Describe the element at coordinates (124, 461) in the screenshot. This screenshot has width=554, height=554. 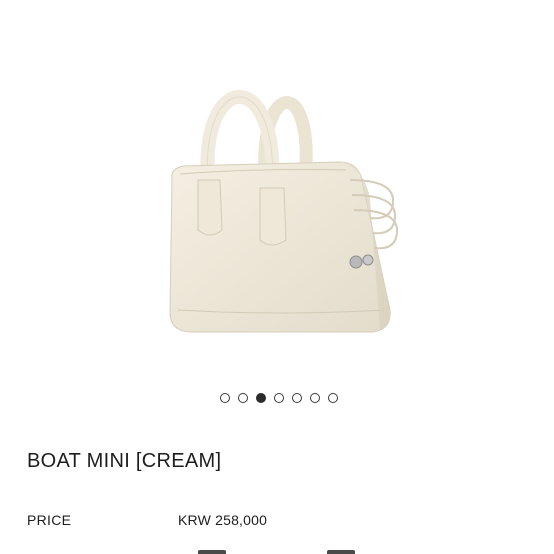
I see `product-title: BOAT MINI [CREAM]` at that location.